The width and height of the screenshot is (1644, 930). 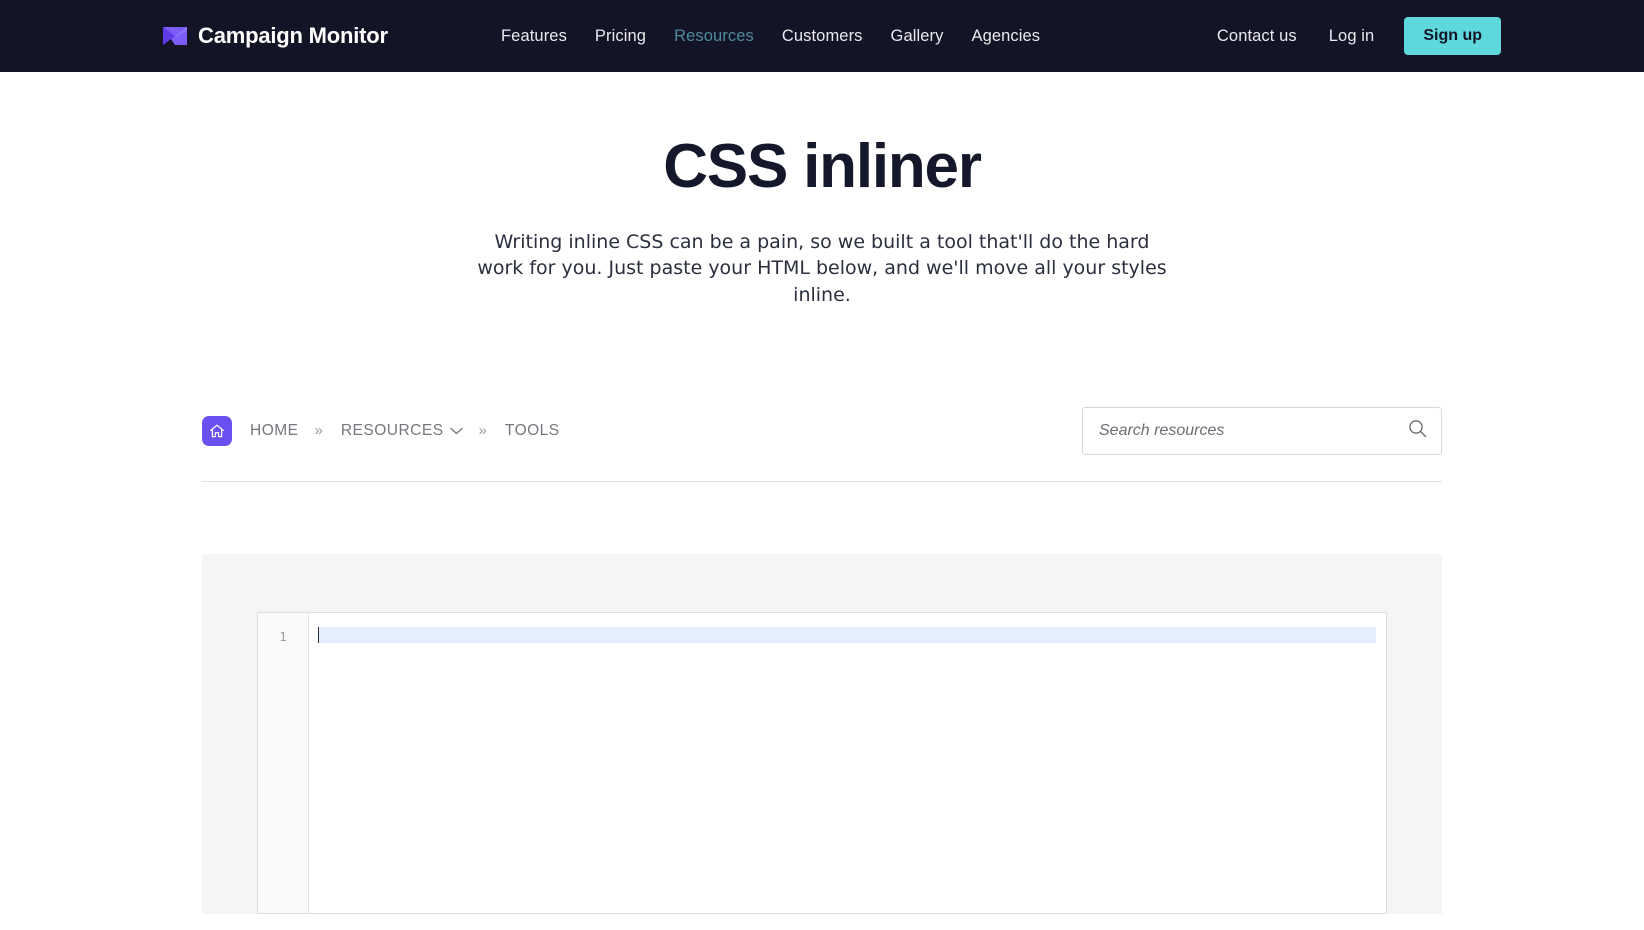 I want to click on breadcrumb: HOME » RESOURCES » TOOLS, so click(x=381, y=430).